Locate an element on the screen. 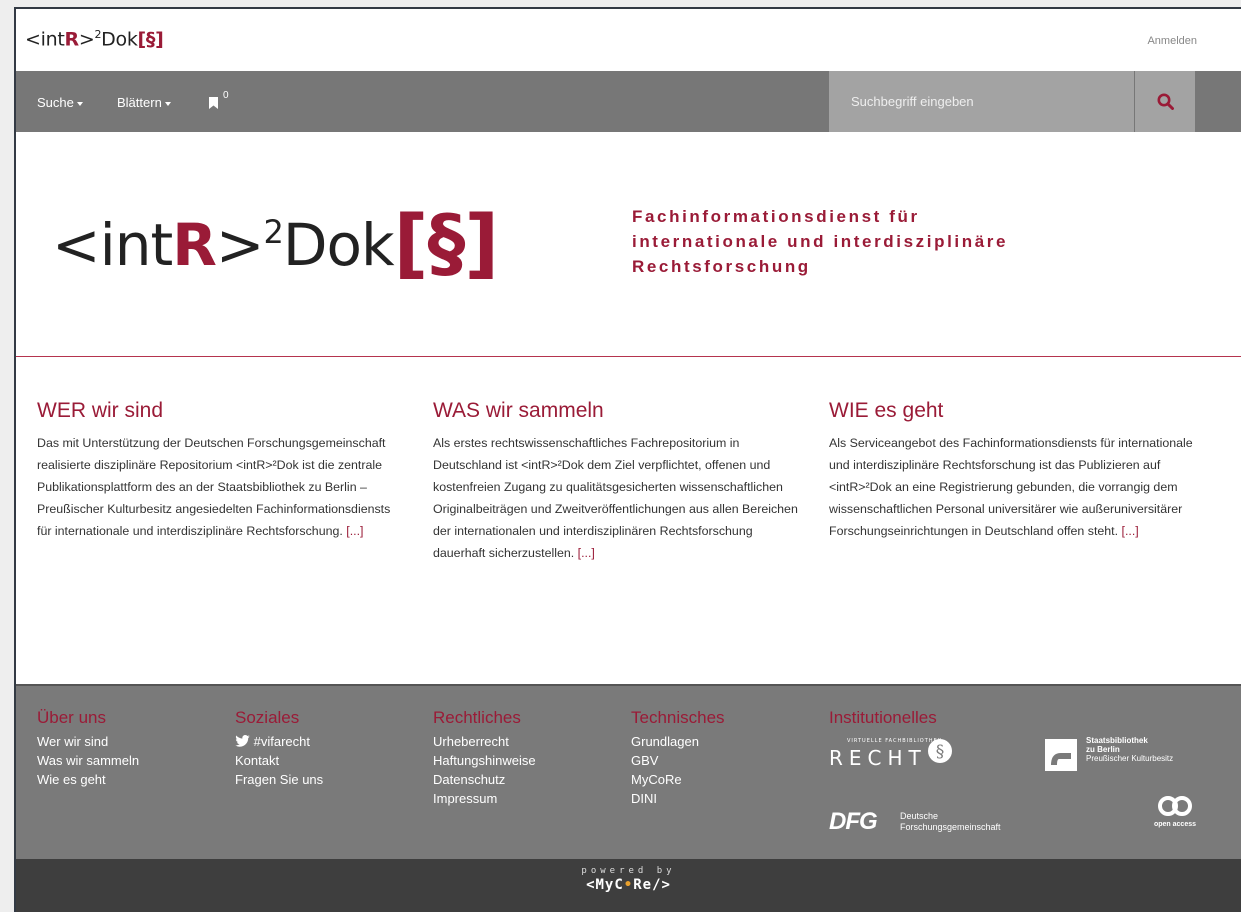  browse-menu-label: Blättern is located at coordinates (139, 102).